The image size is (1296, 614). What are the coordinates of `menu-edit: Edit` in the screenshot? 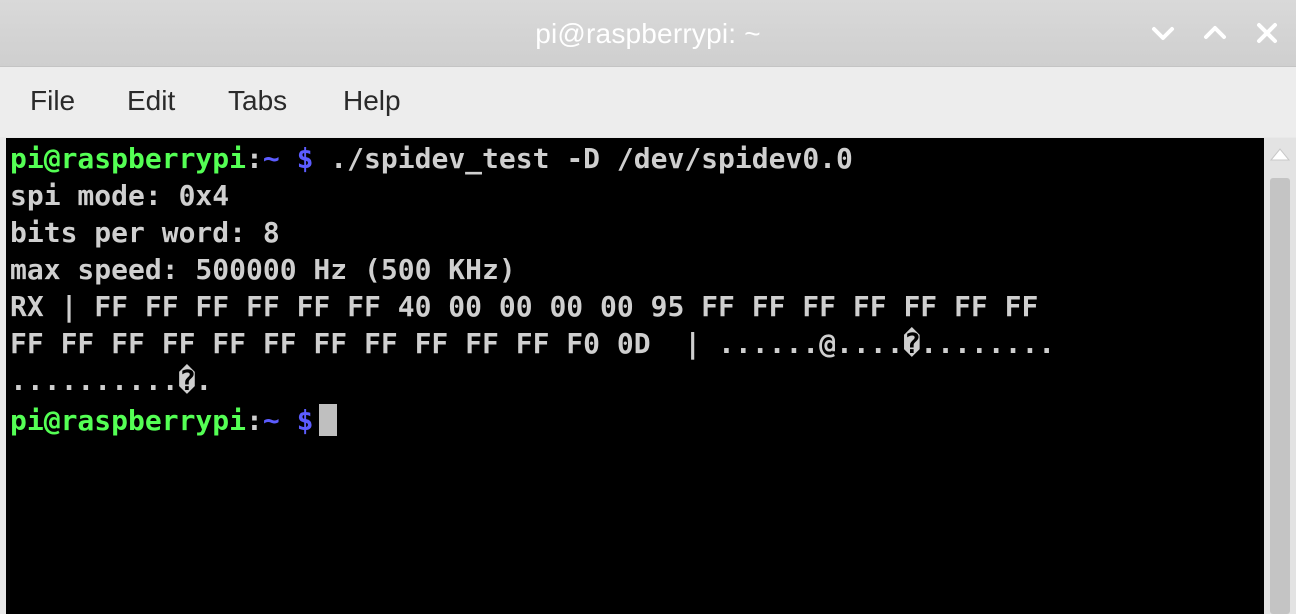 It's located at (151, 101).